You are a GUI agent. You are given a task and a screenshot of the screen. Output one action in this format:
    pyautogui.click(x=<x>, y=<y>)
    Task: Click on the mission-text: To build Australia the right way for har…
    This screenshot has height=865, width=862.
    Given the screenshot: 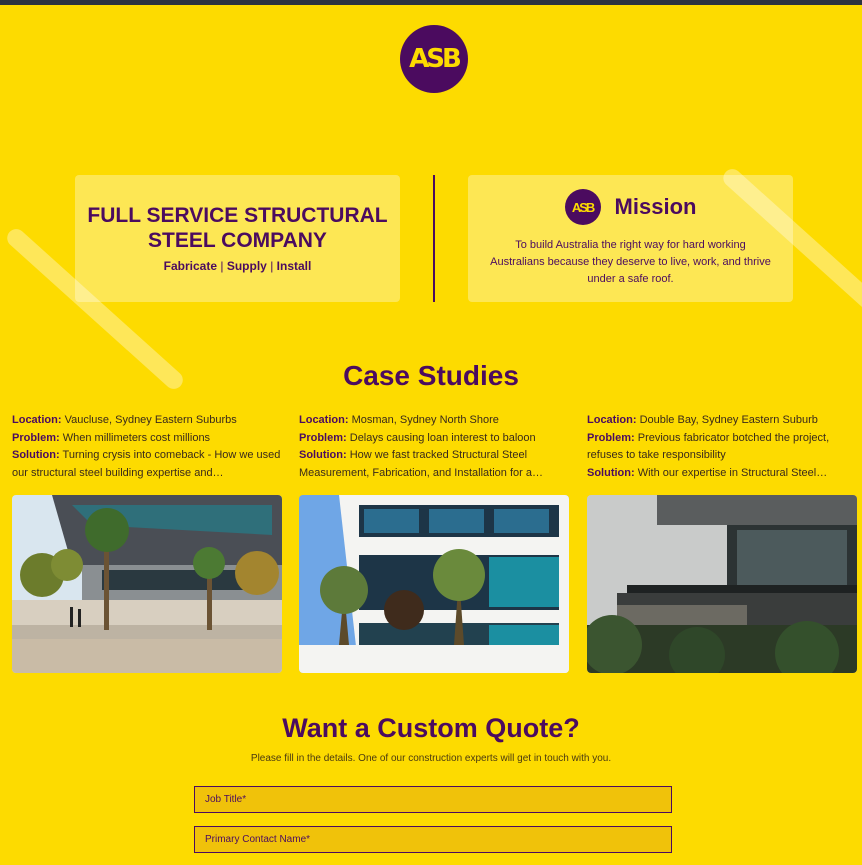 What is the action you would take?
    pyautogui.click(x=630, y=262)
    